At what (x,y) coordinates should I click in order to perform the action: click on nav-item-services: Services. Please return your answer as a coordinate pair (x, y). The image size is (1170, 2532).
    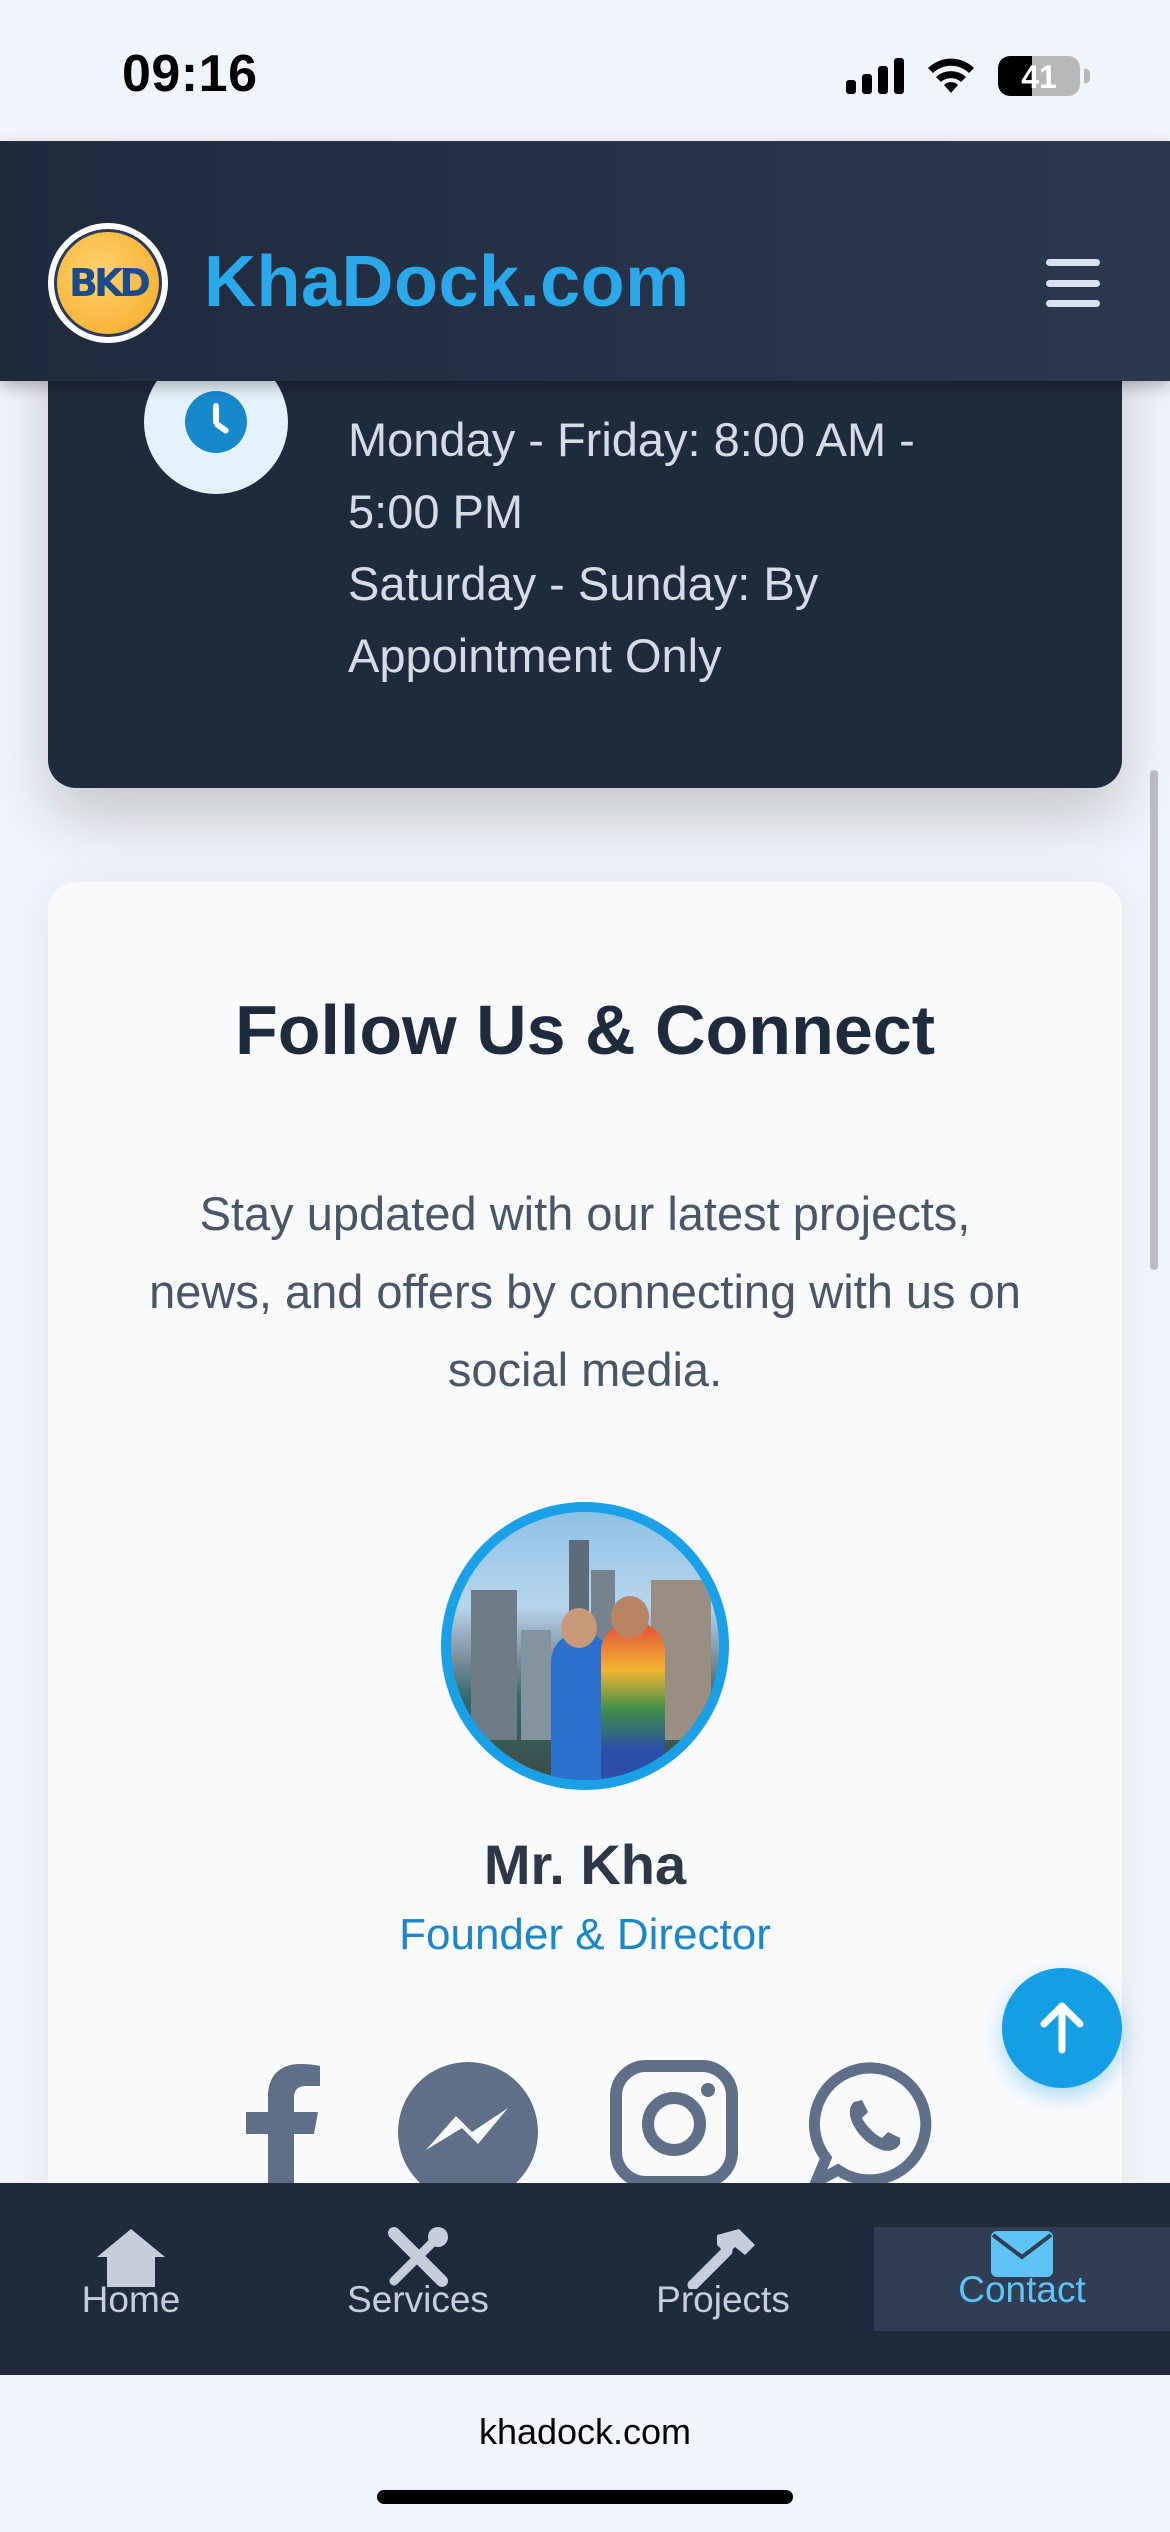
    Looking at the image, I should click on (418, 2279).